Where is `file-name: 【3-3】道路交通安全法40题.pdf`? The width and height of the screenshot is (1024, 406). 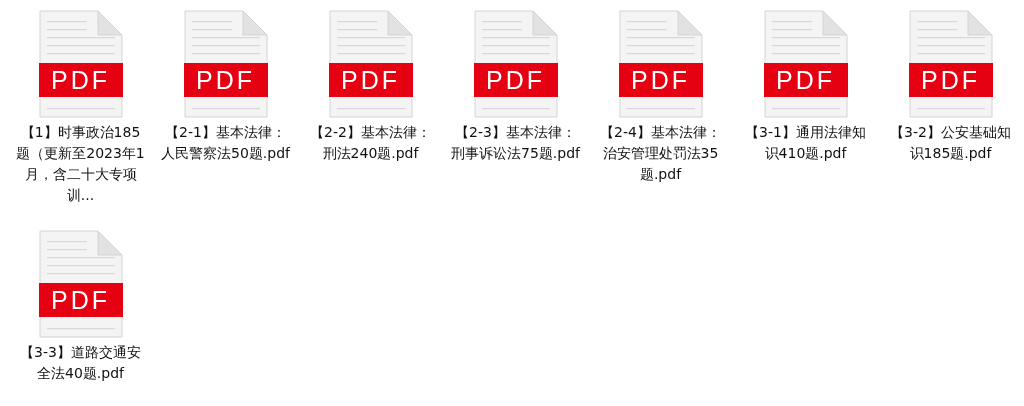 file-name: 【3-3】道路交通安全法40题.pdf is located at coordinates (80, 363).